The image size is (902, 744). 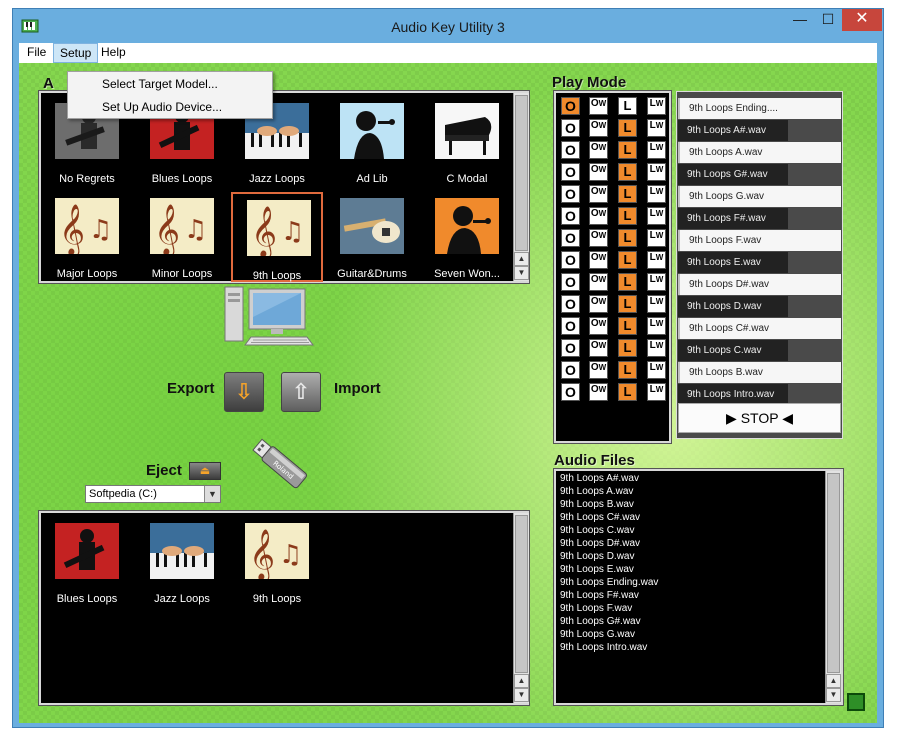 I want to click on audio-file-item: 9th Loops E.wav, so click(x=597, y=569).